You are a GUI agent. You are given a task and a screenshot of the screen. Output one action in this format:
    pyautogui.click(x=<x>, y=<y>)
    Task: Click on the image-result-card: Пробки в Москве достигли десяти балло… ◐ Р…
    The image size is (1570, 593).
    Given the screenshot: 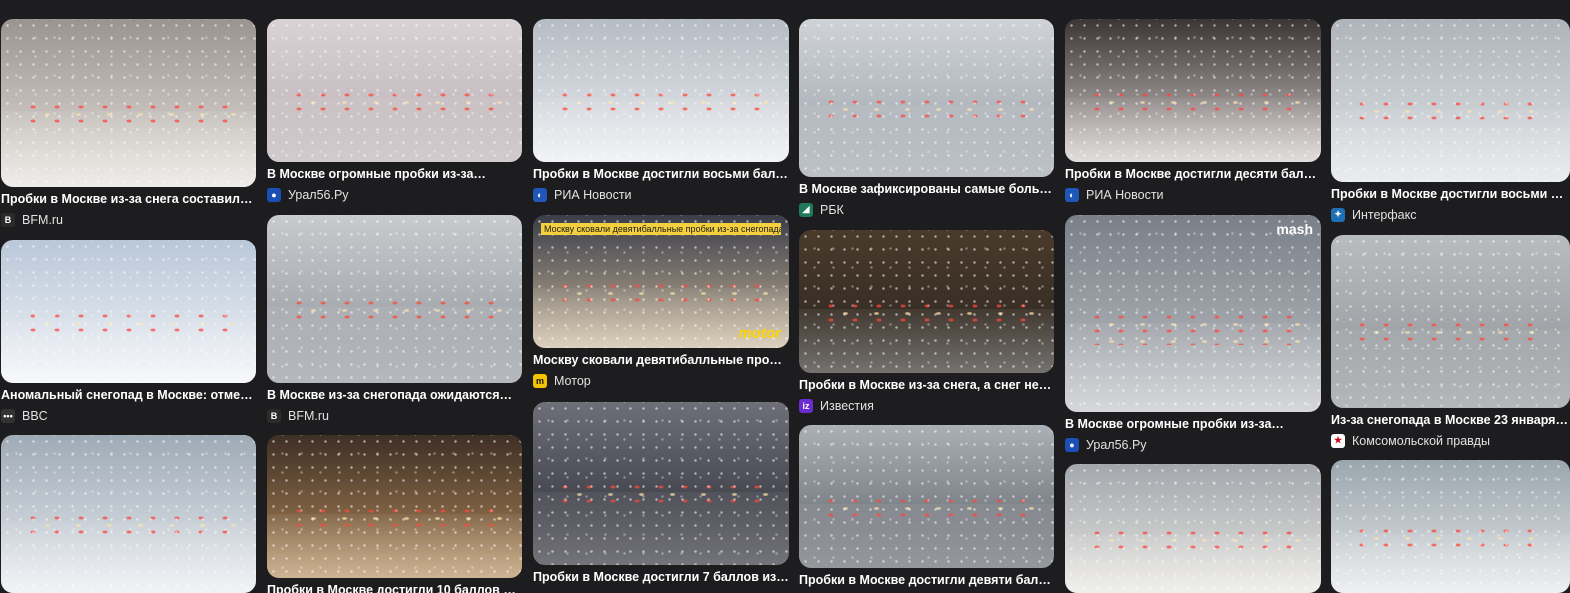 What is the action you would take?
    pyautogui.click(x=1193, y=111)
    